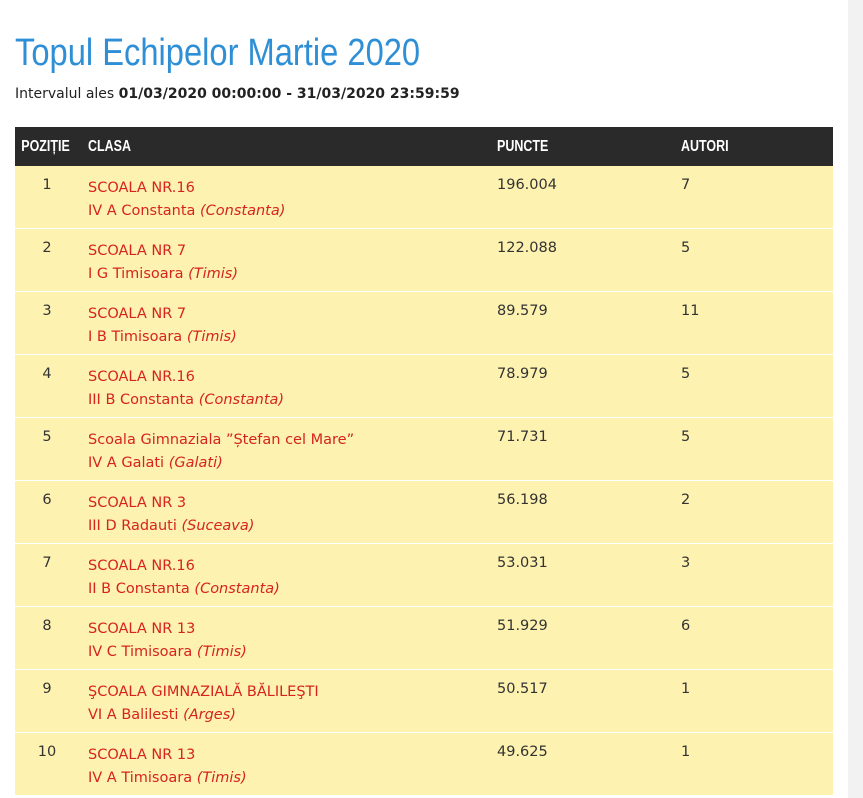  I want to click on class-name: VI A Balilesti, so click(133, 715).